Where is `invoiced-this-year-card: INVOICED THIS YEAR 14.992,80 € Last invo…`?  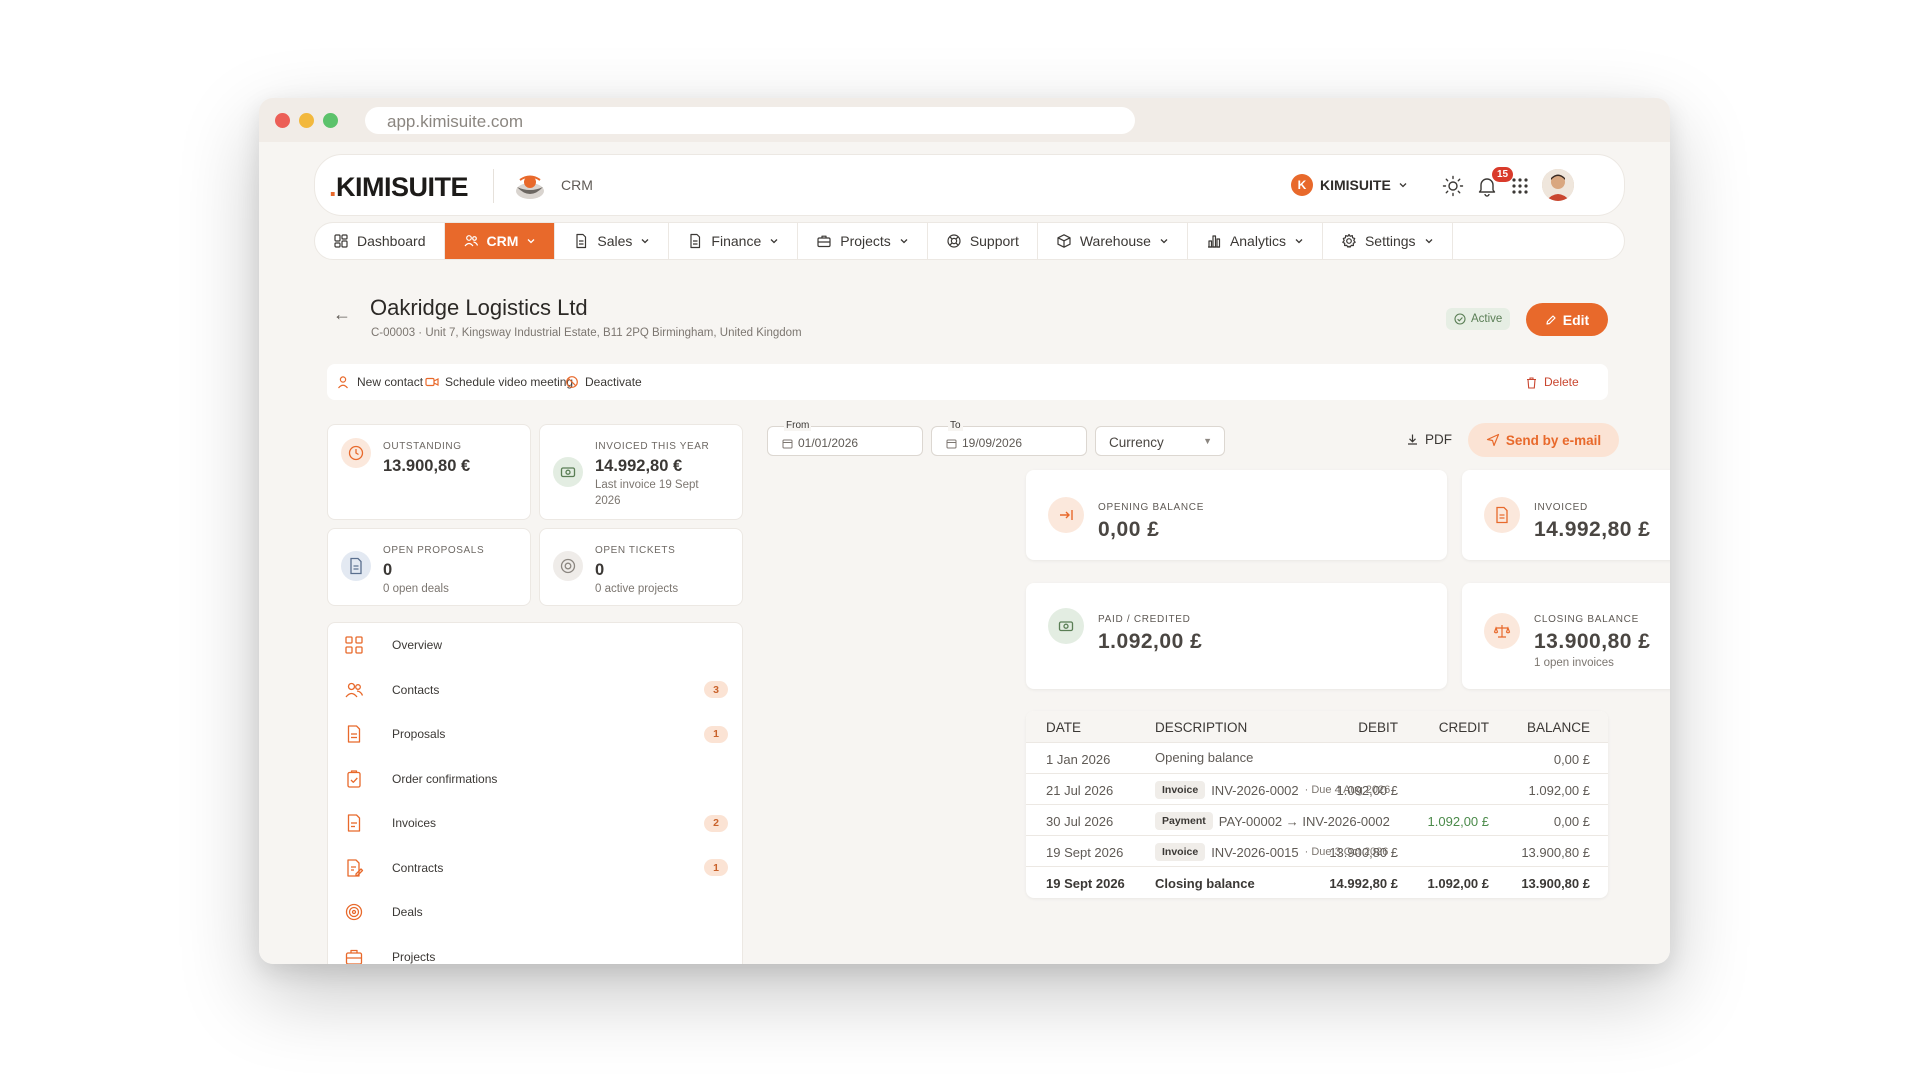
invoiced-this-year-card: INVOICED THIS YEAR 14.992,80 € Last invo… is located at coordinates (641, 472).